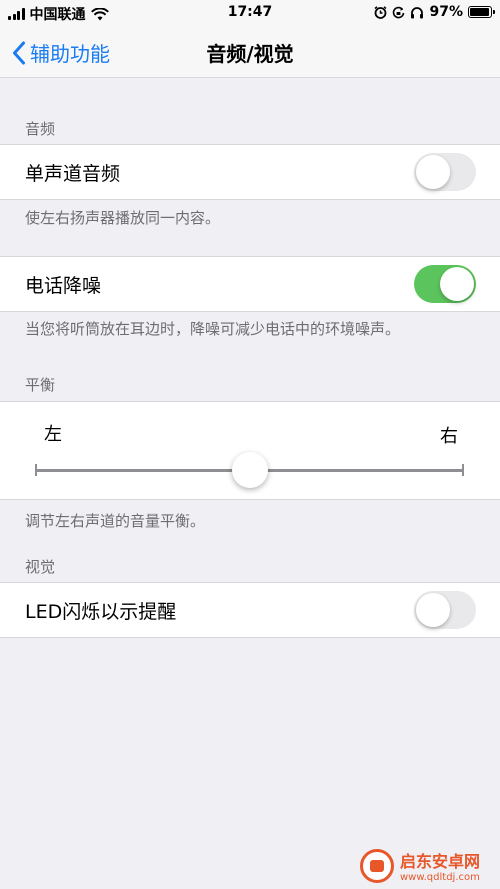 The image size is (500, 889). I want to click on balance-slider-max-tick, so click(463, 470).